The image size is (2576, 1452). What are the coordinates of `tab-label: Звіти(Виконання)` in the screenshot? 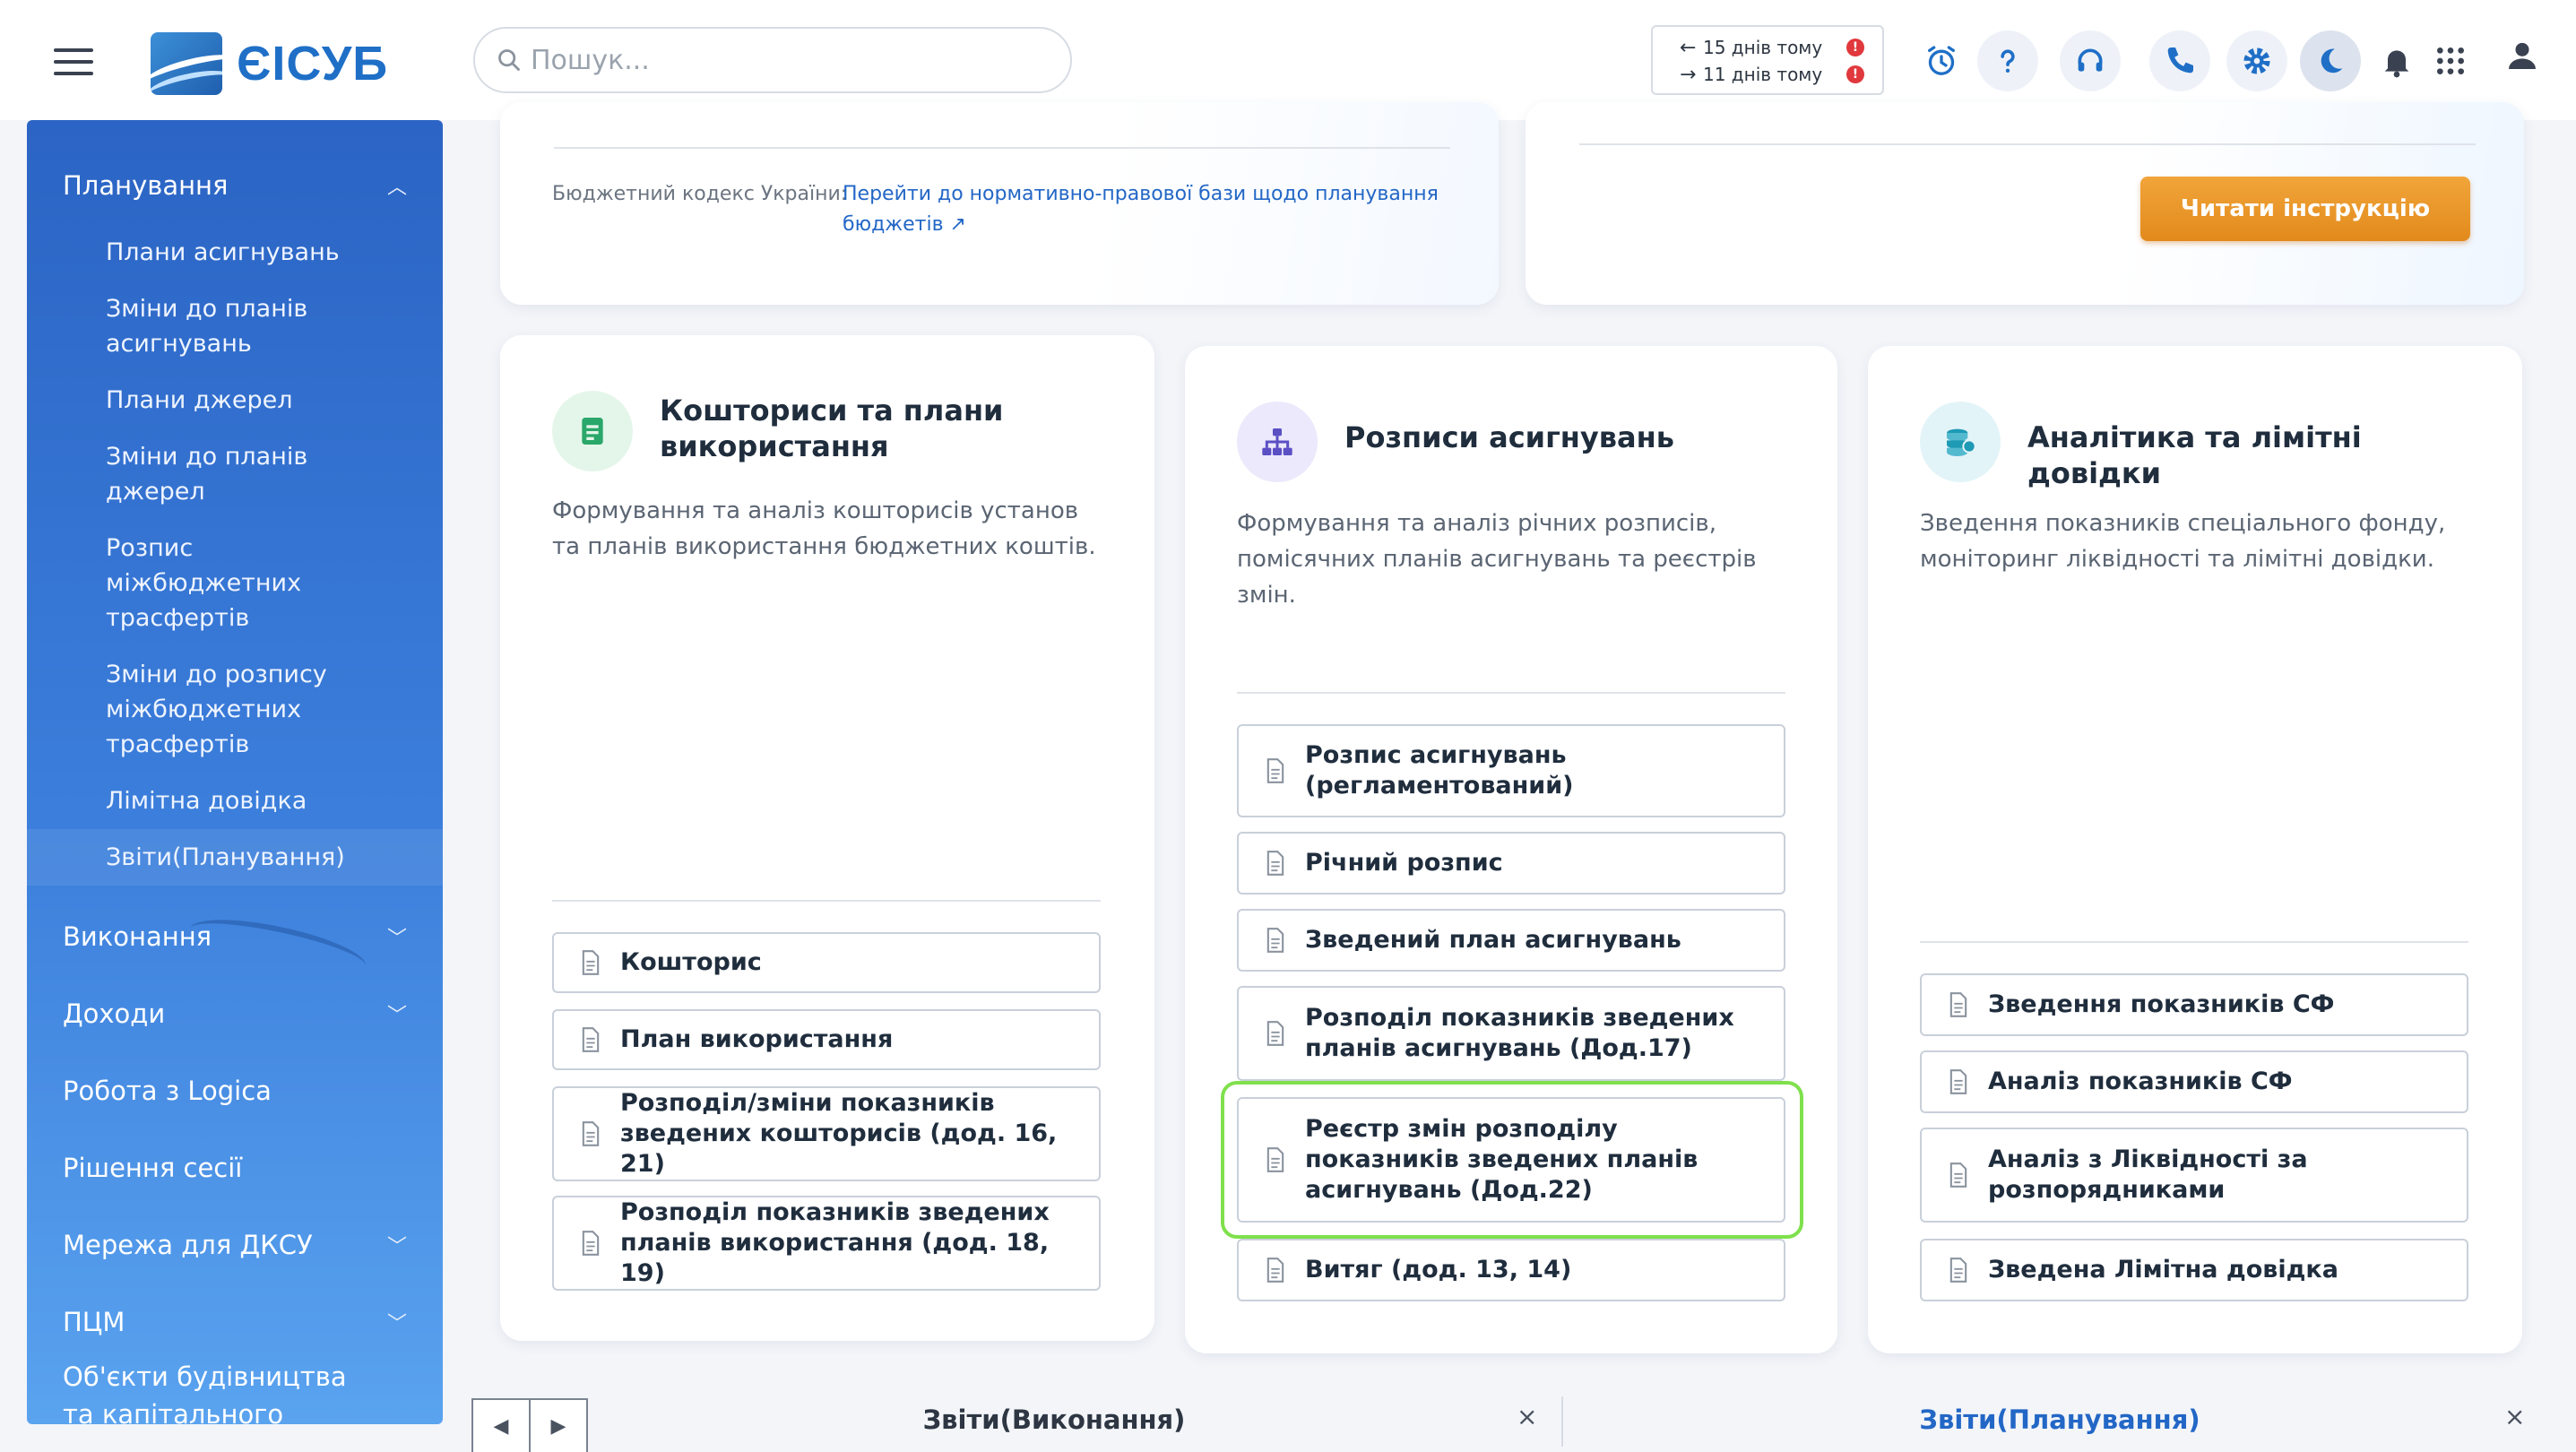 It's located at (1054, 1419).